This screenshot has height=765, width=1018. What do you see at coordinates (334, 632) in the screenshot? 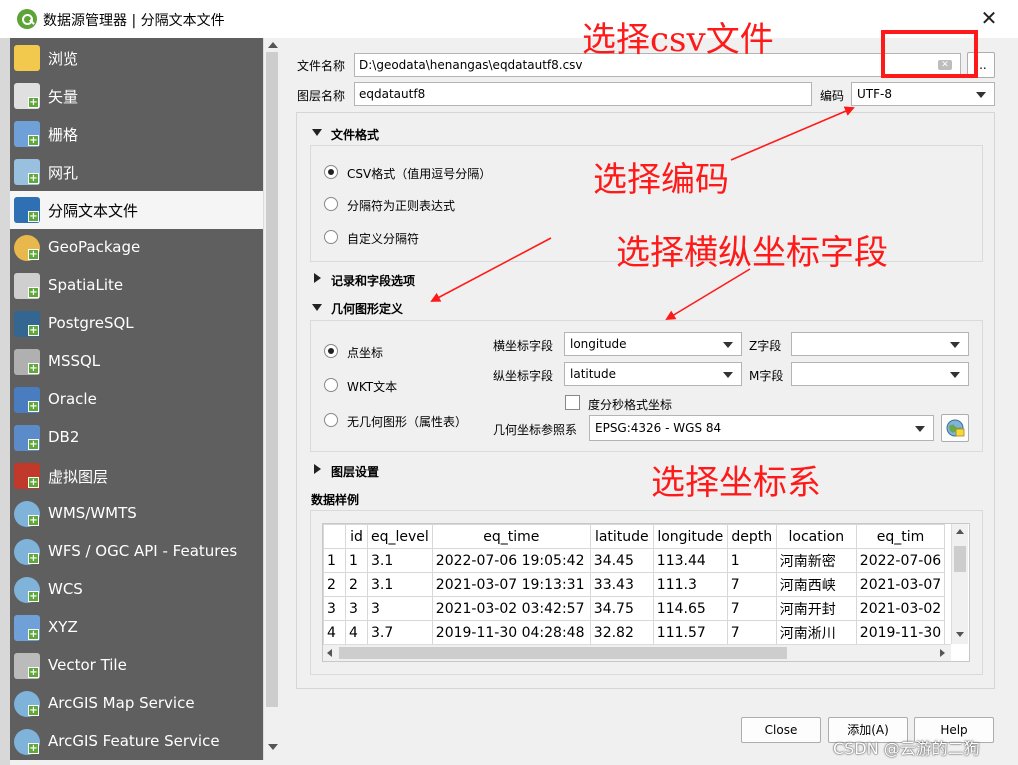
I see `row-number: 4` at bounding box center [334, 632].